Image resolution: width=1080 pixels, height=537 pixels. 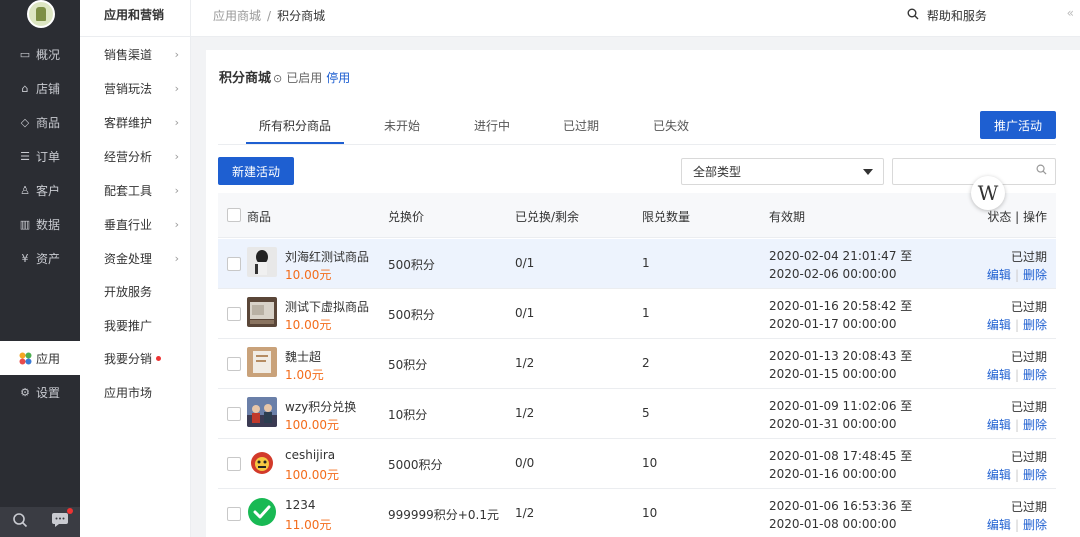 I want to click on subnav-item-open-services: 开放服务, so click(x=135, y=291).